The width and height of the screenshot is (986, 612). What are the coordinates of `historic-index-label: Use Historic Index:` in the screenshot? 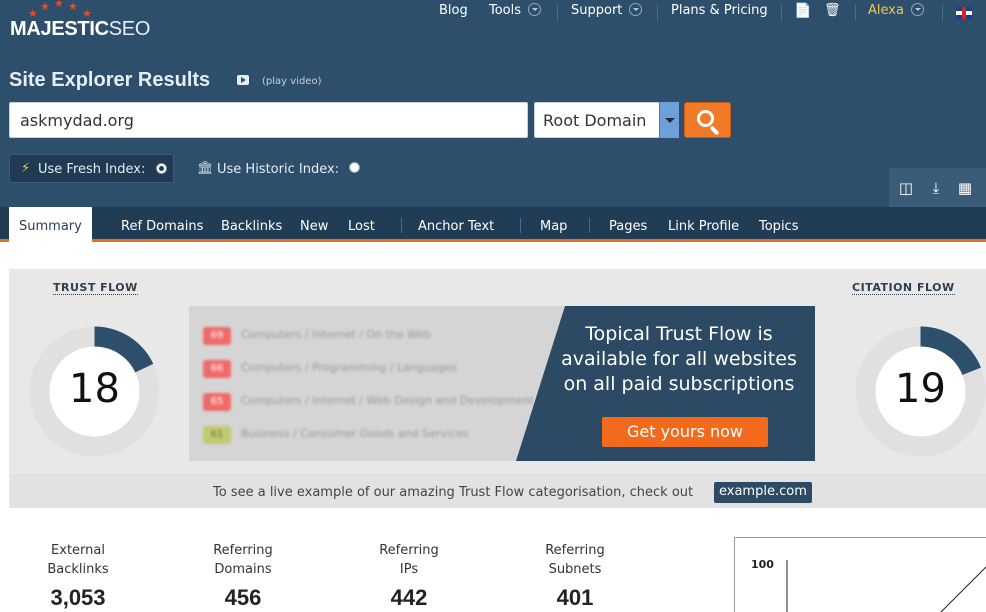 It's located at (278, 169).